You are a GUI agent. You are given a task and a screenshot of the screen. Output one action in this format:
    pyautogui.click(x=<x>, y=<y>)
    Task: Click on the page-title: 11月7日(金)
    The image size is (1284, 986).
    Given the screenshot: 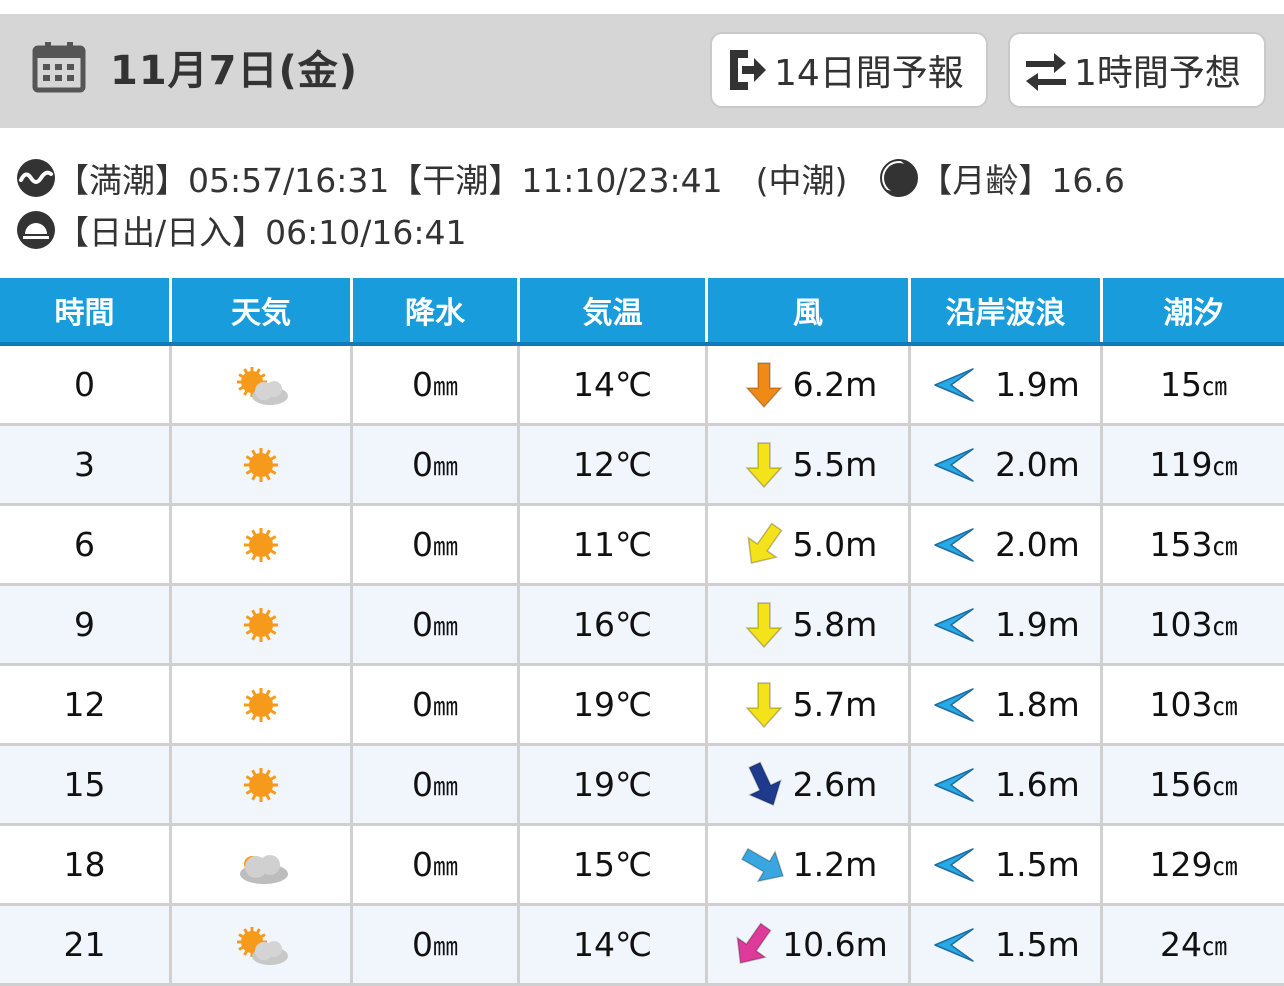 What is the action you would take?
    pyautogui.click(x=234, y=71)
    